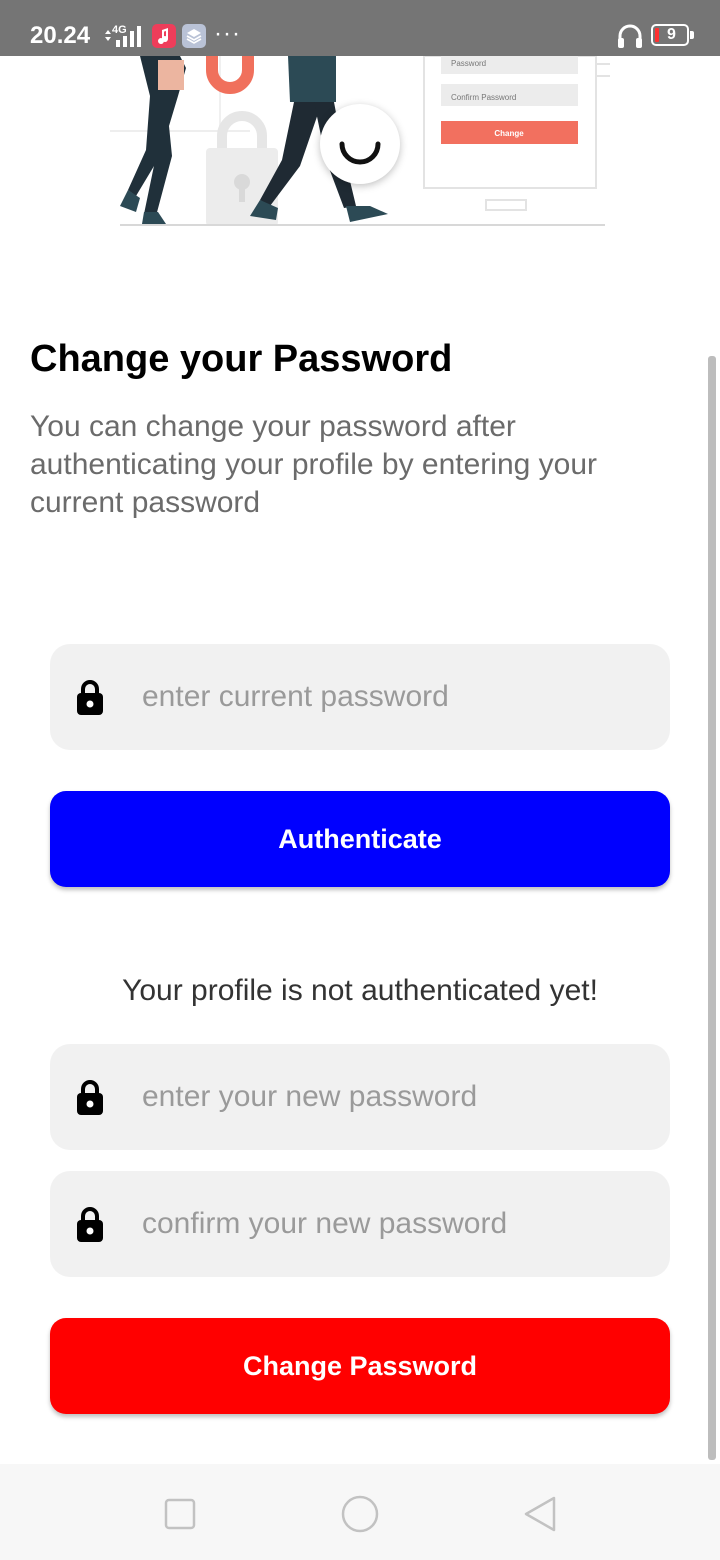 The height and width of the screenshot is (1560, 720). I want to click on page-title: Change your Password, so click(241, 359).